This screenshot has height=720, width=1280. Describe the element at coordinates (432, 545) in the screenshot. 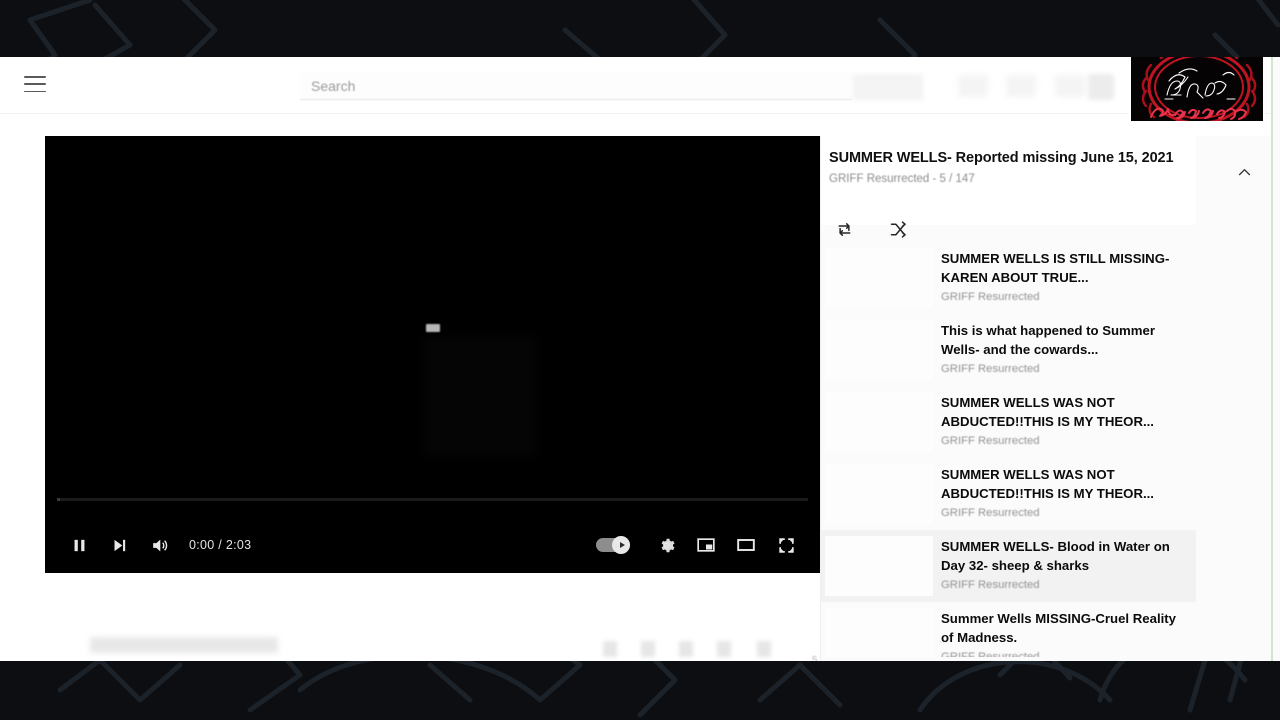

I see `player-controls: 0:00 / 2:03` at that location.